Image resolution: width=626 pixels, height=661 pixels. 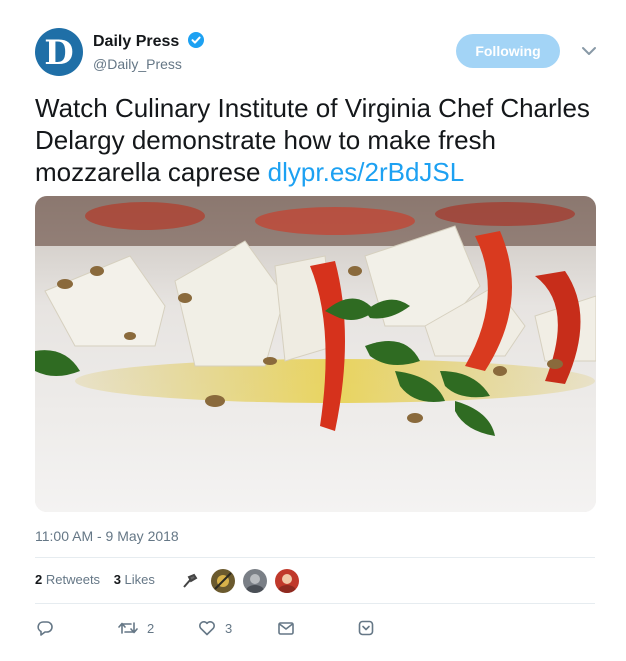 What do you see at coordinates (207, 628) in the screenshot?
I see `heart-icon` at bounding box center [207, 628].